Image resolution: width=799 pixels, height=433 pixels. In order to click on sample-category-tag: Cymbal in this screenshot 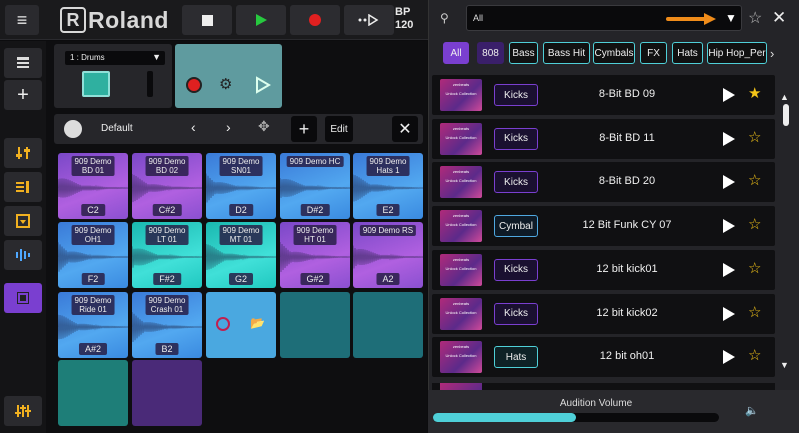, I will do `click(516, 226)`.